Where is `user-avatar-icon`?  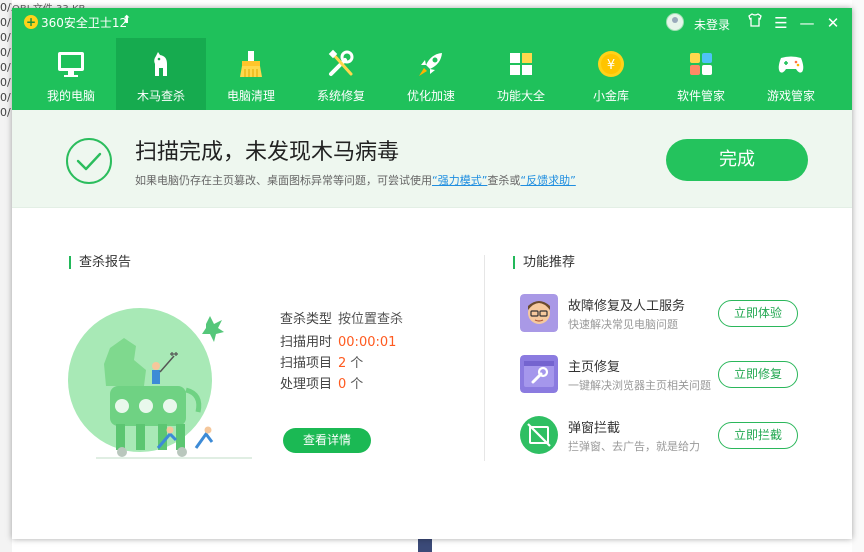
user-avatar-icon is located at coordinates (675, 22).